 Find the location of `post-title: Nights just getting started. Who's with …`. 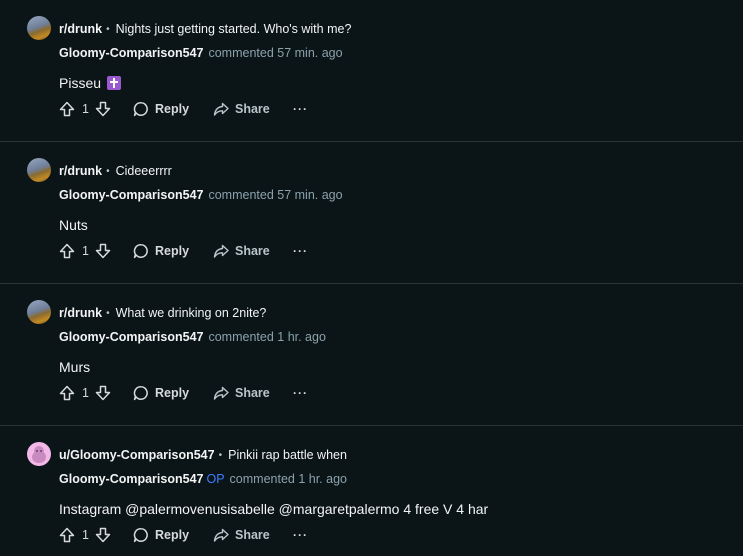

post-title: Nights just getting started. Who's with … is located at coordinates (234, 29).